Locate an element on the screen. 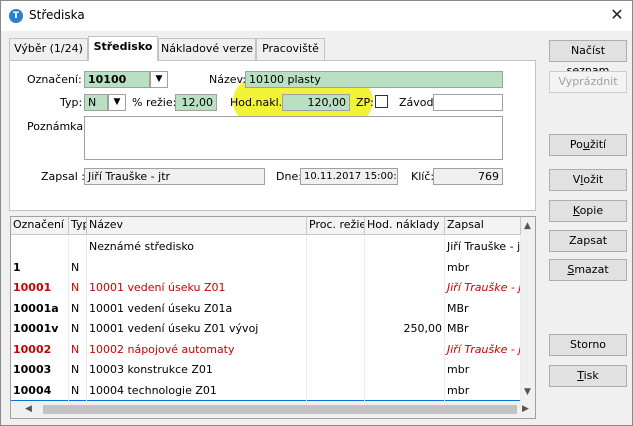 Image resolution: width=633 pixels, height=426 pixels. cell-nazev: 10001 vedení úseku Z01 vývoj is located at coordinates (197, 328).